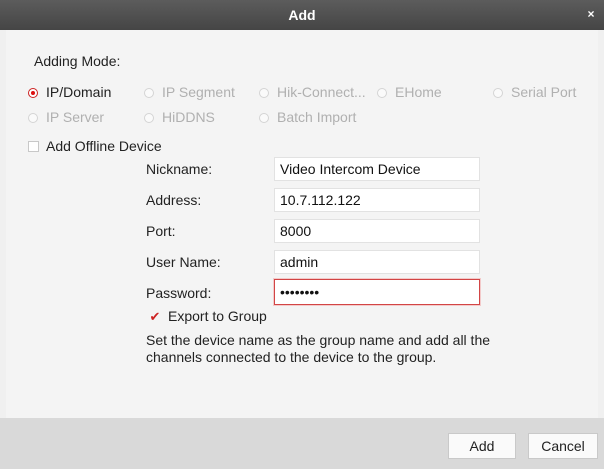 The width and height of the screenshot is (604, 469). What do you see at coordinates (317, 117) in the screenshot?
I see `radio-label: Batch Import` at bounding box center [317, 117].